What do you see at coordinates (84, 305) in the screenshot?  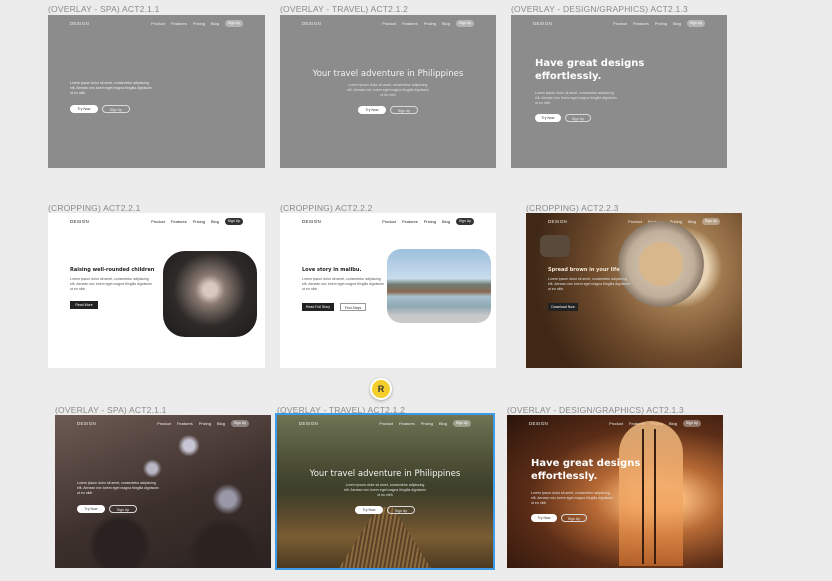 I see `read-more-button: Read More` at bounding box center [84, 305].